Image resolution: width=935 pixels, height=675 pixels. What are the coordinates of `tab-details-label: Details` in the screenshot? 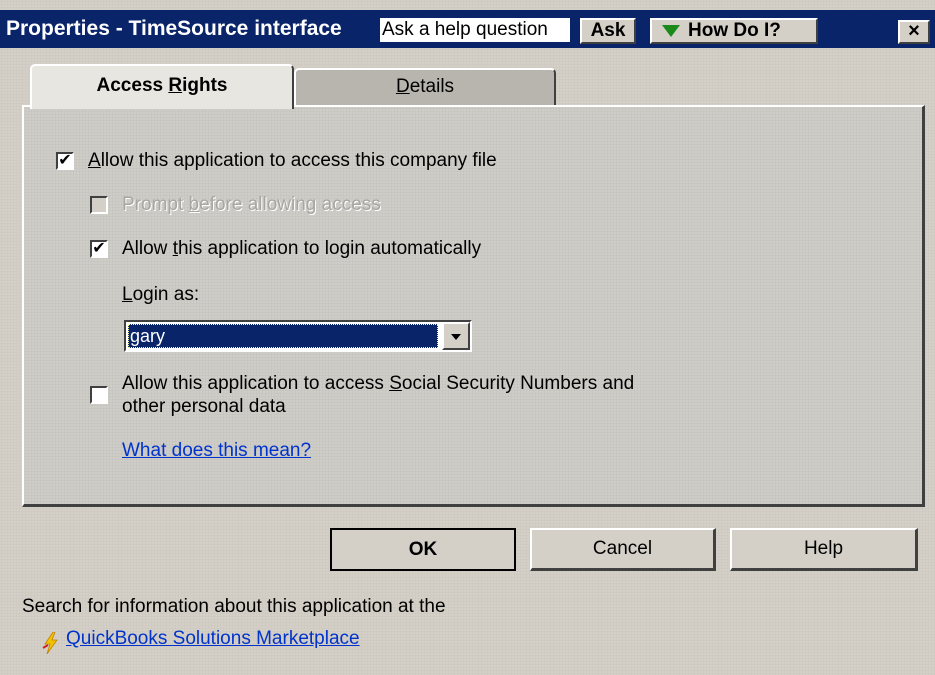 It's located at (425, 86).